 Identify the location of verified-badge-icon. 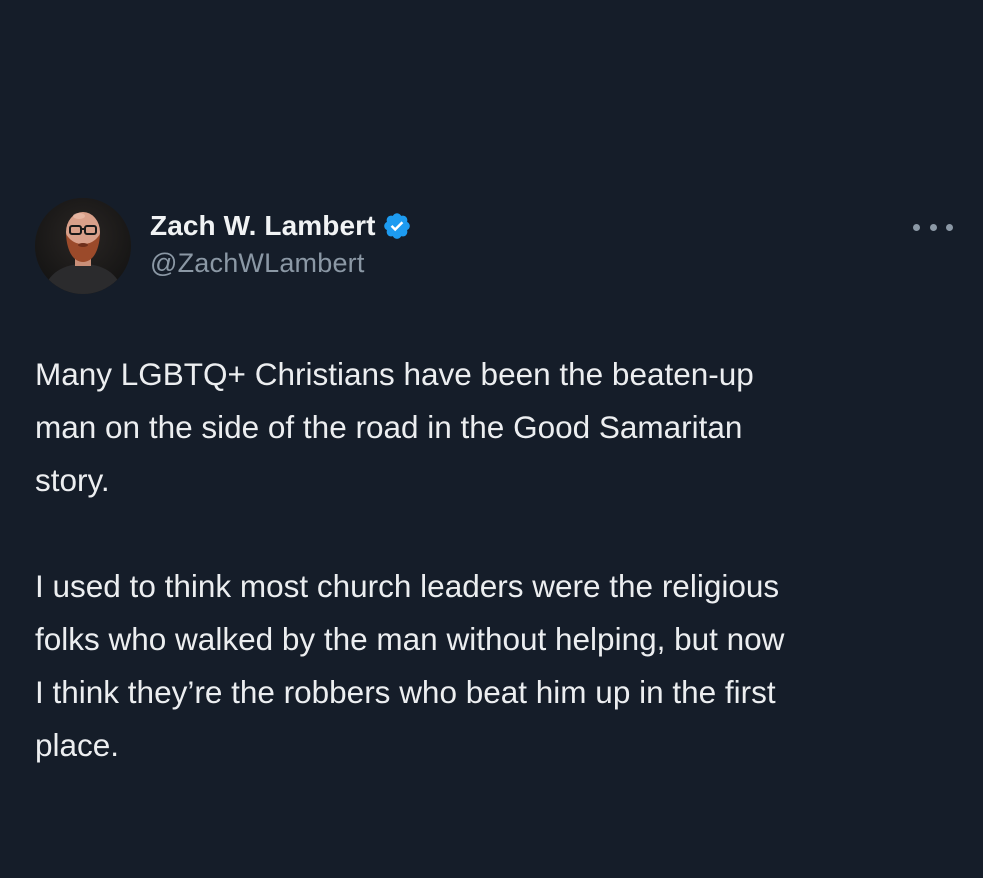
(397, 226).